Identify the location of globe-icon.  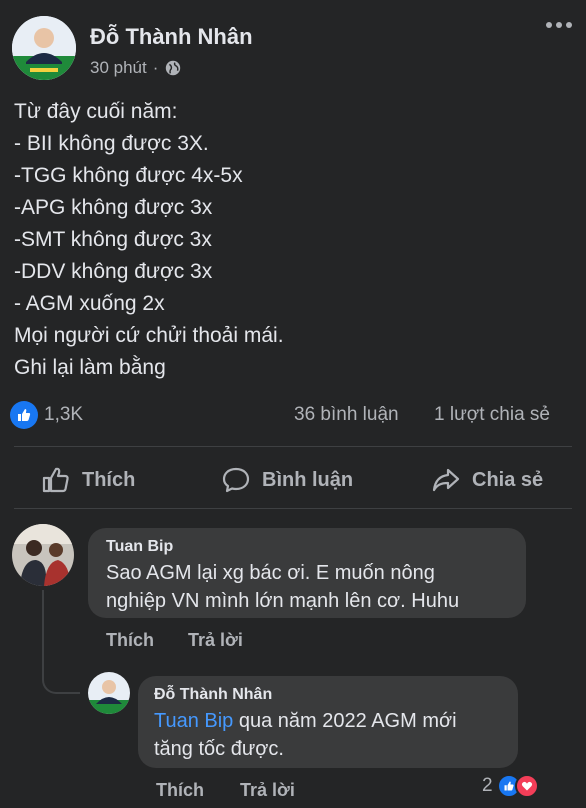
(173, 68).